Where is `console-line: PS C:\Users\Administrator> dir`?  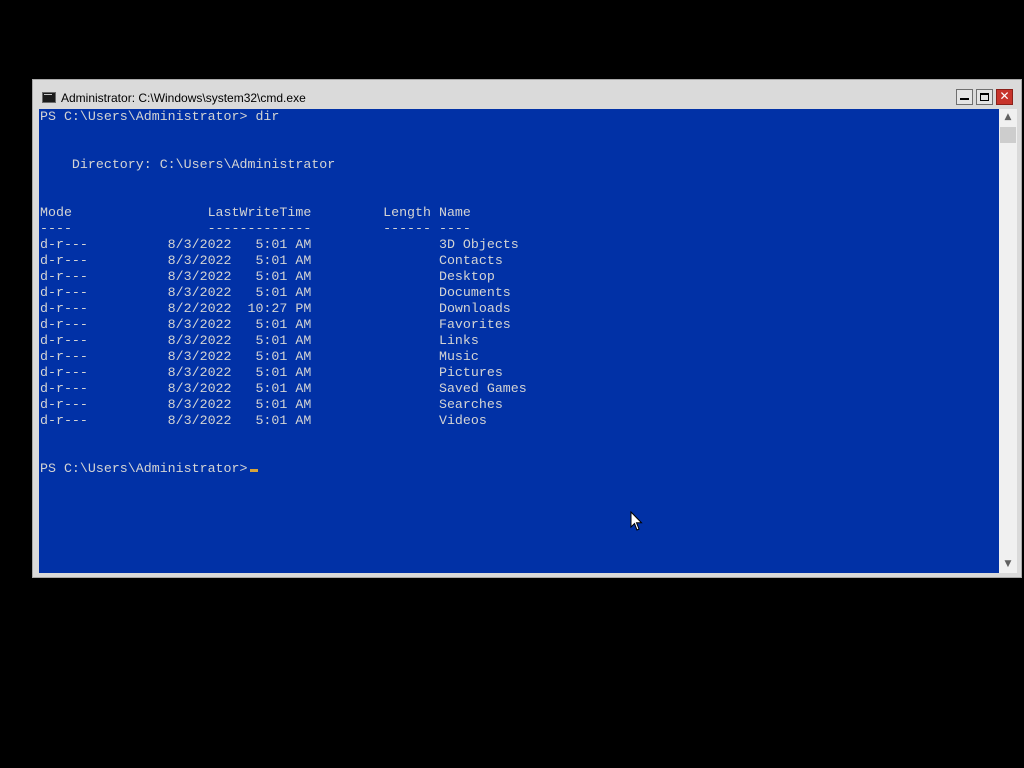 console-line: PS C:\Users\Administrator> dir is located at coordinates (160, 116).